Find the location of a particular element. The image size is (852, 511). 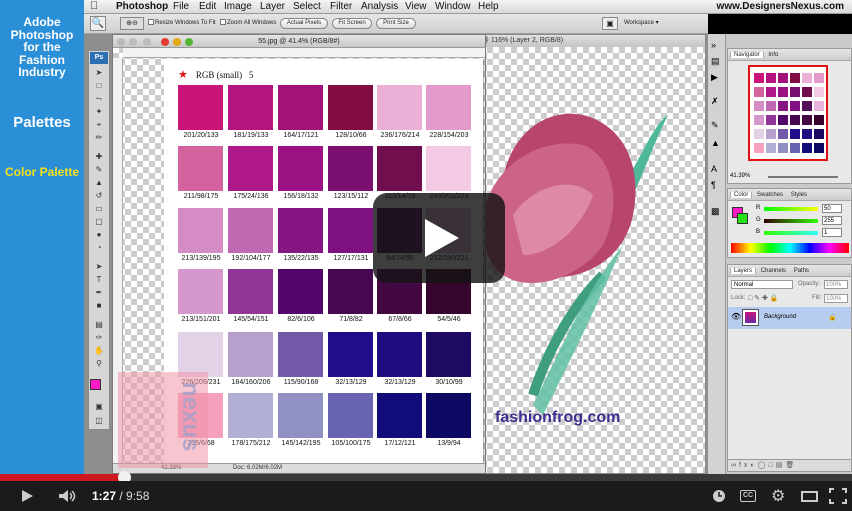

tab-paths: Paths is located at coordinates (801, 271).